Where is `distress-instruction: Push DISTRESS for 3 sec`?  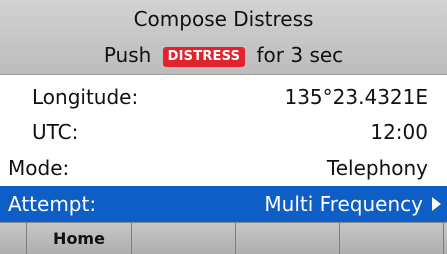
distress-instruction: Push DISTRESS for 3 sec is located at coordinates (223, 55).